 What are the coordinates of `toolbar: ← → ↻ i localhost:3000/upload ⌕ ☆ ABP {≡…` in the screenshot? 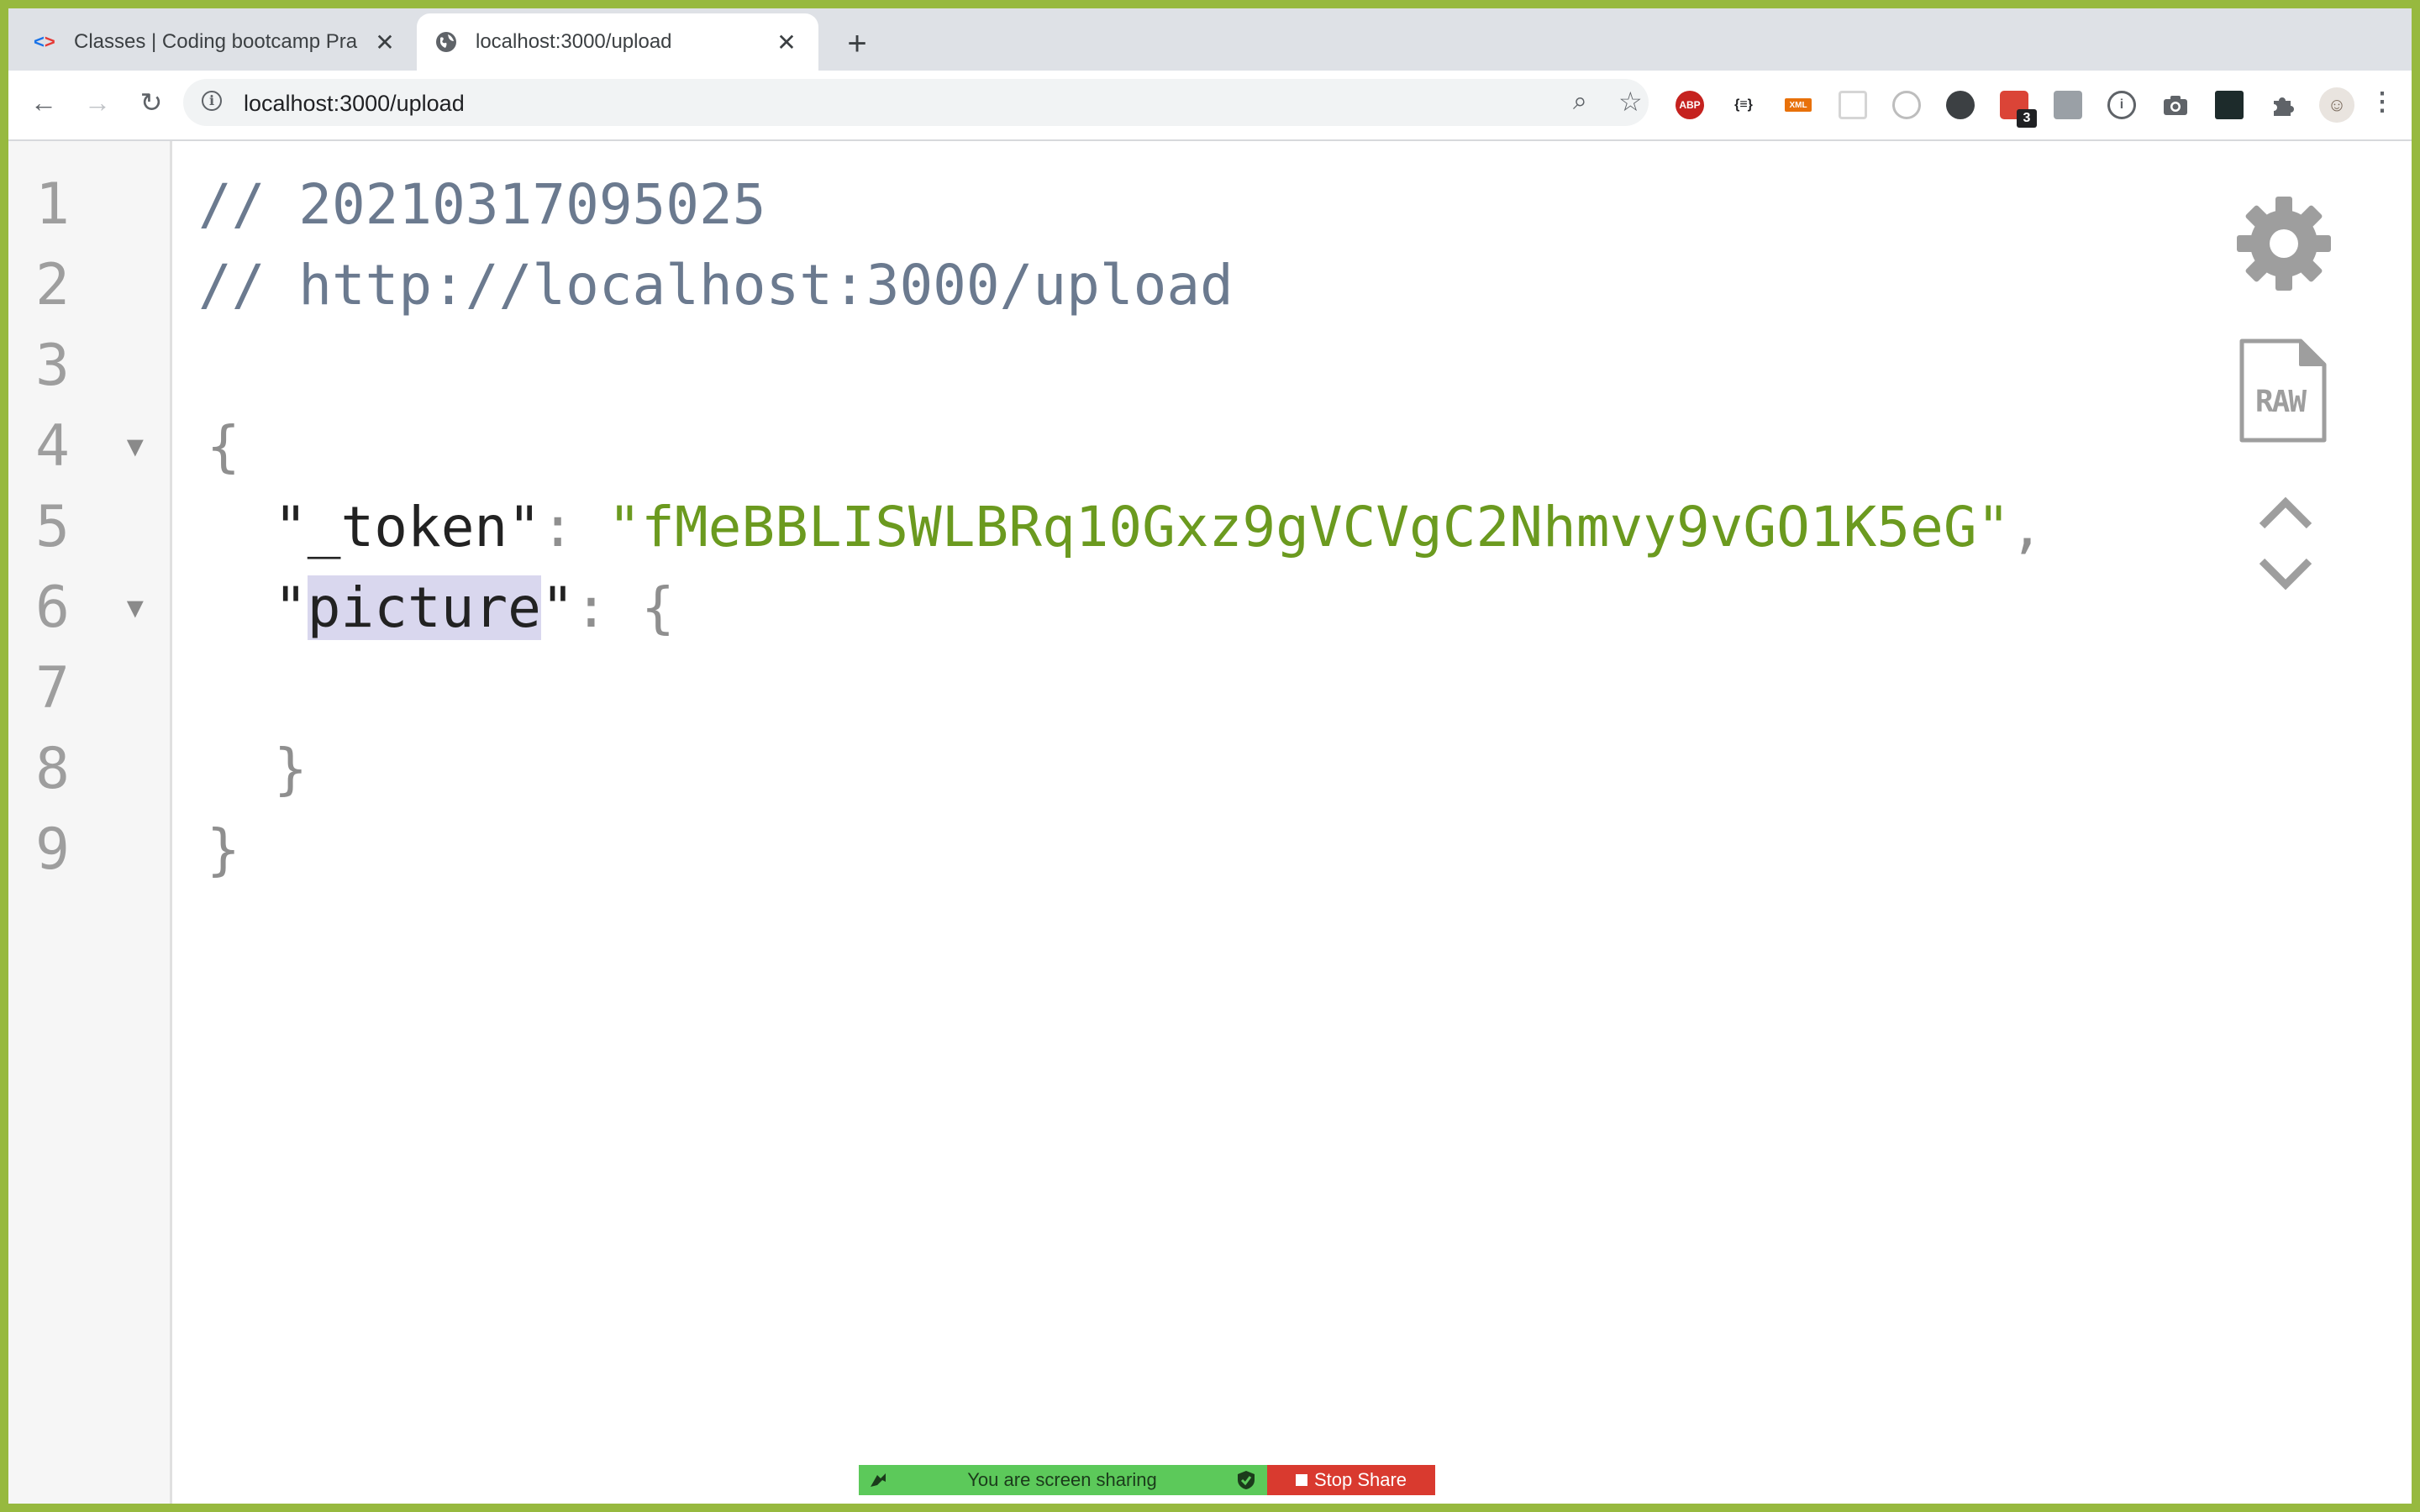 It's located at (1210, 106).